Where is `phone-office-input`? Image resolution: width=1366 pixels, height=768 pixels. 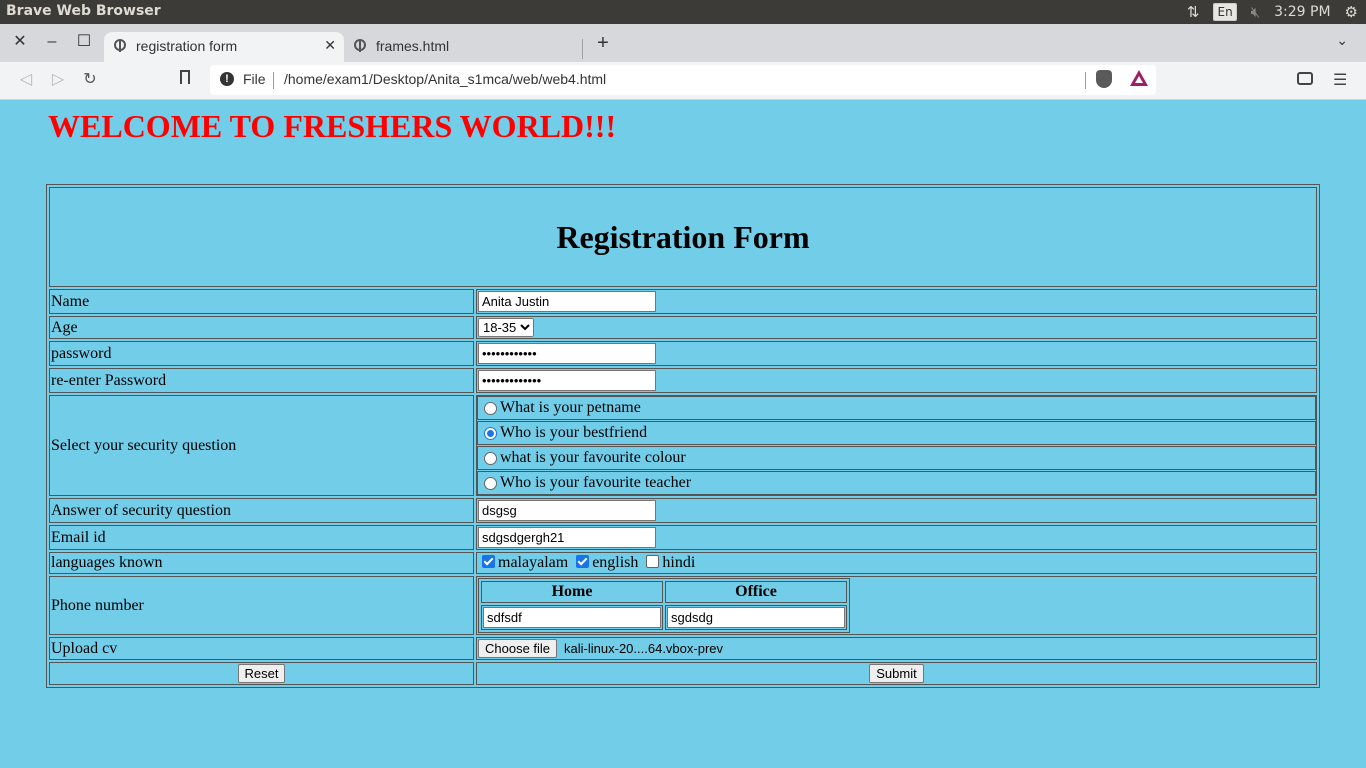
phone-office-input is located at coordinates (756, 617).